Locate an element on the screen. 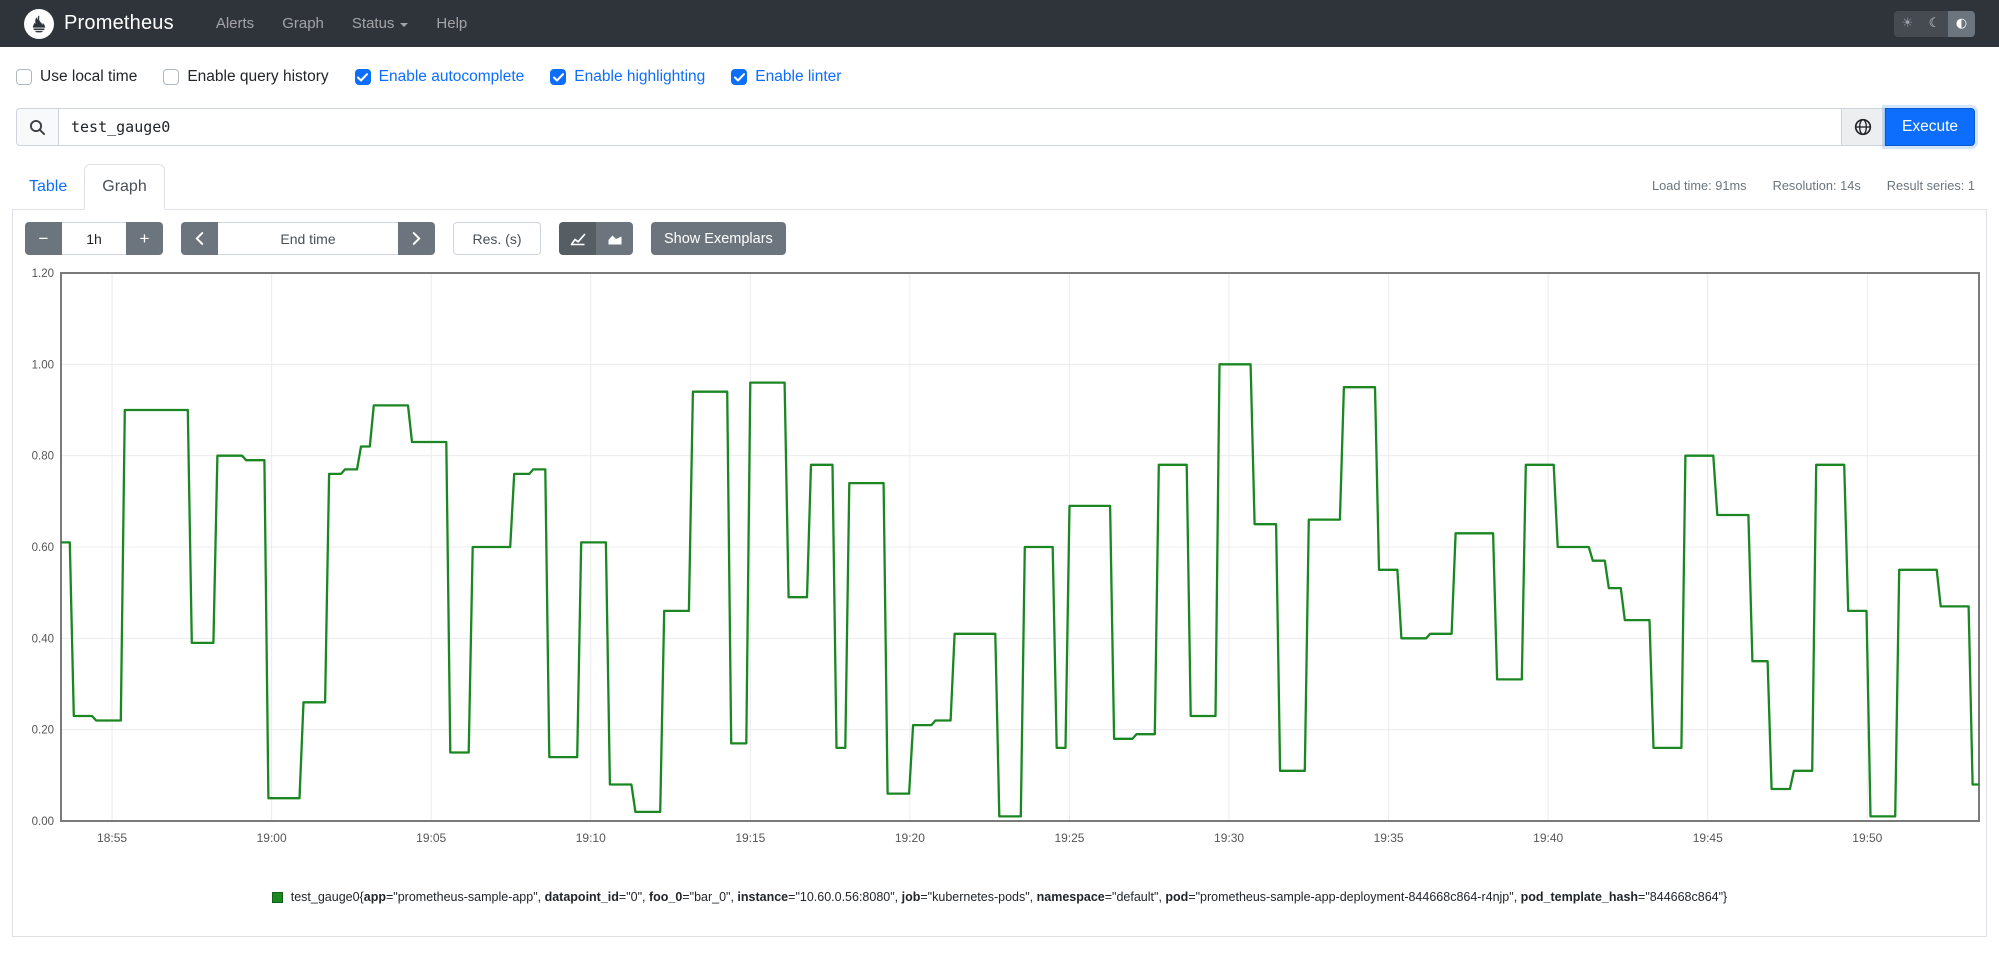 Image resolution: width=1999 pixels, height=980 pixels. option-enable-linter: Enable linter is located at coordinates (786, 77).